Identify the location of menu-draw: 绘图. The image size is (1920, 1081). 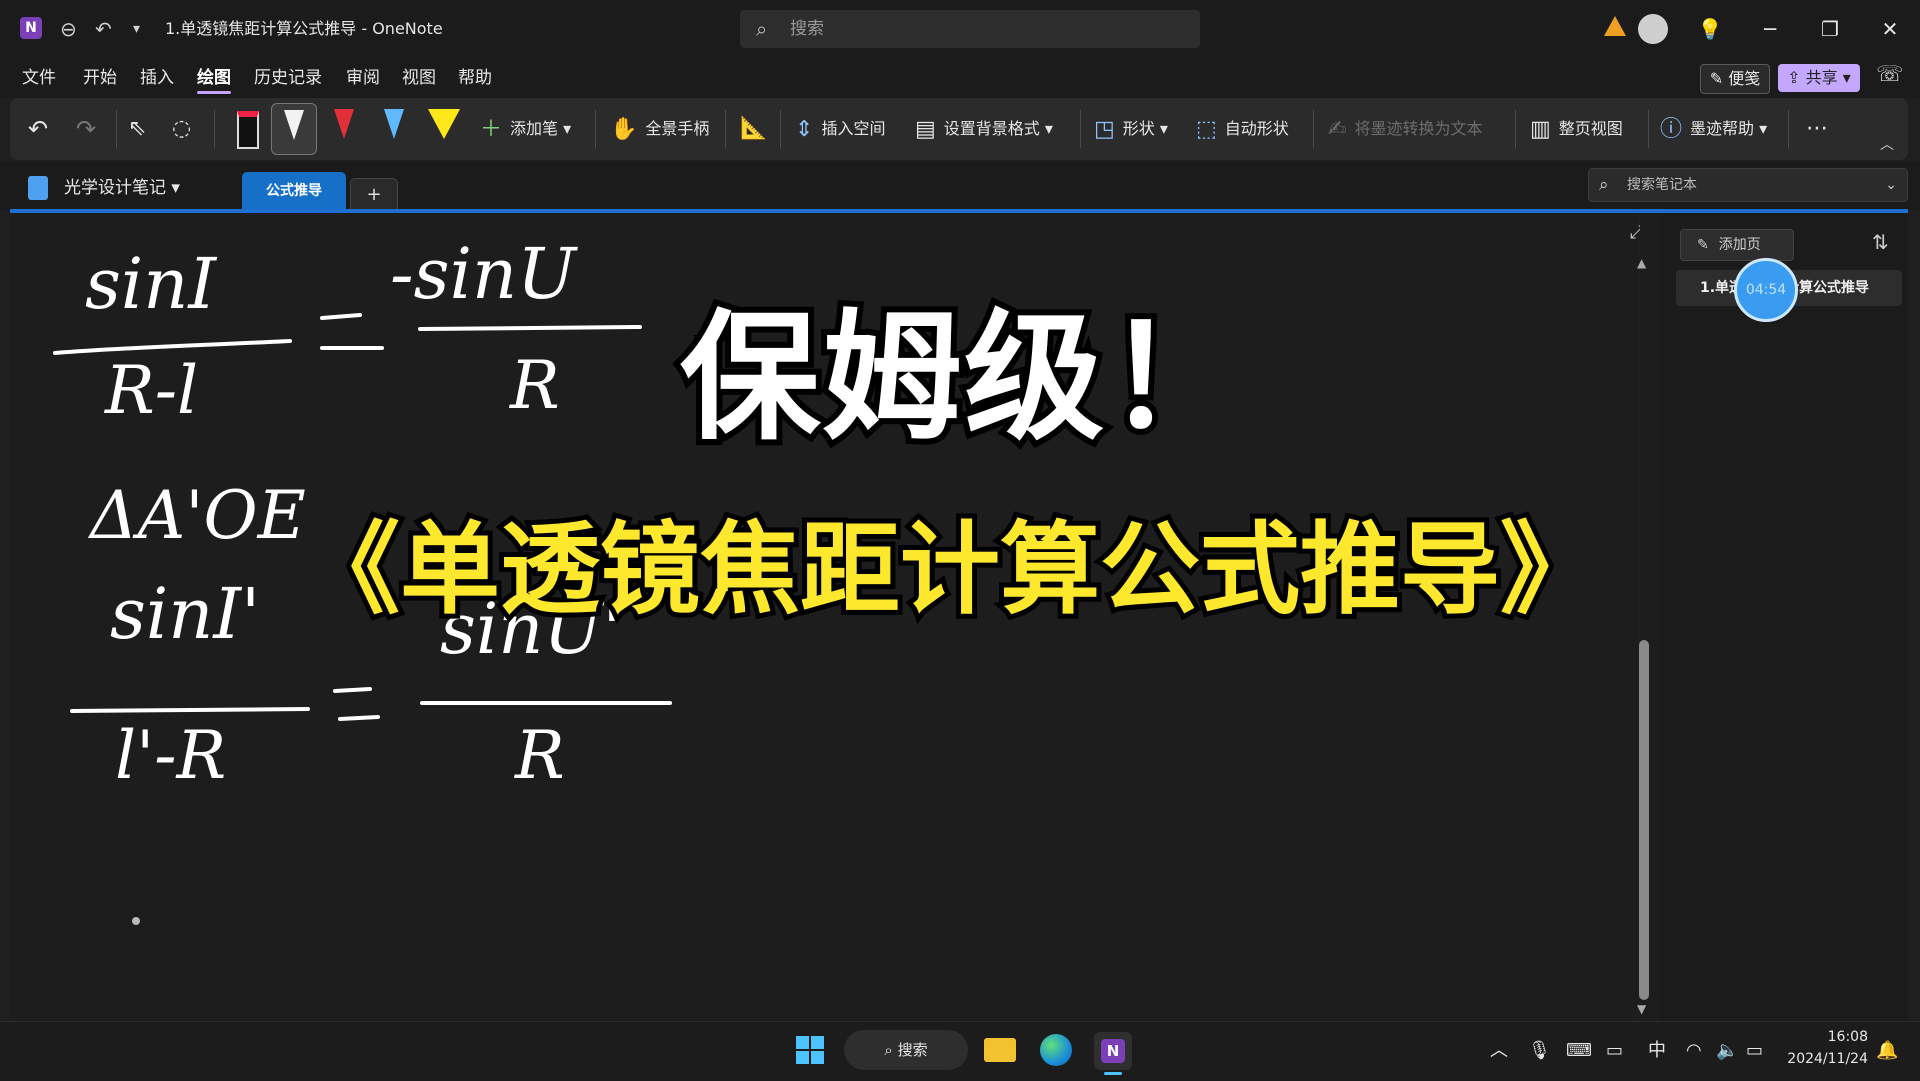
(214, 78).